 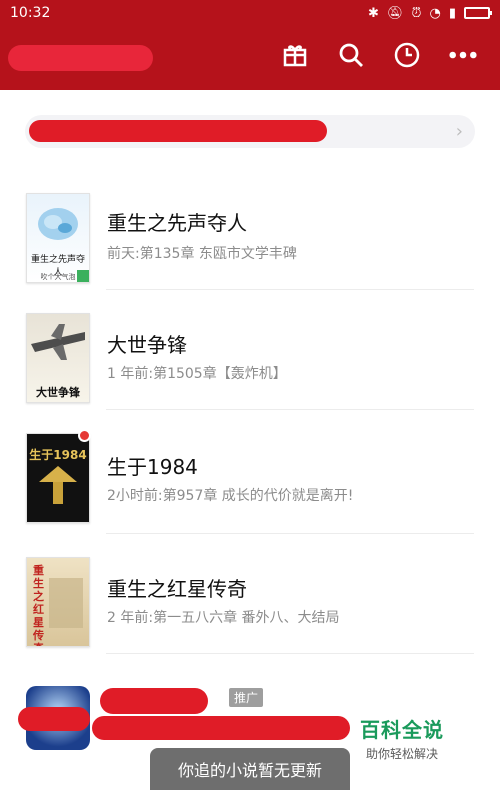 I want to click on book-title: 重生之先声夺人, so click(x=177, y=223).